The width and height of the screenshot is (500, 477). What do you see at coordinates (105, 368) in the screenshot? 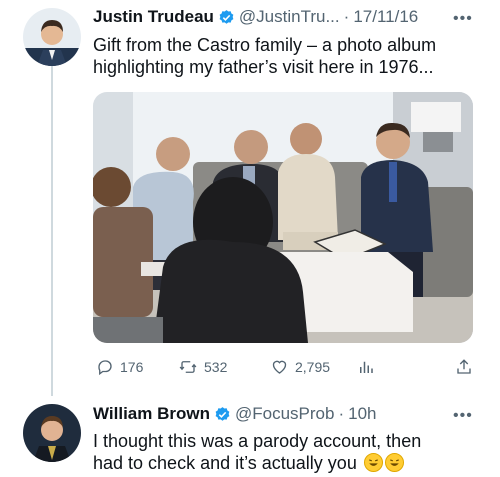
I see `reply-icon` at bounding box center [105, 368].